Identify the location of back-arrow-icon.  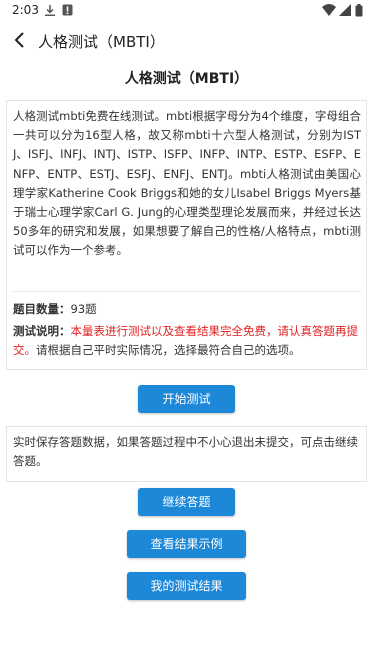
(20, 40).